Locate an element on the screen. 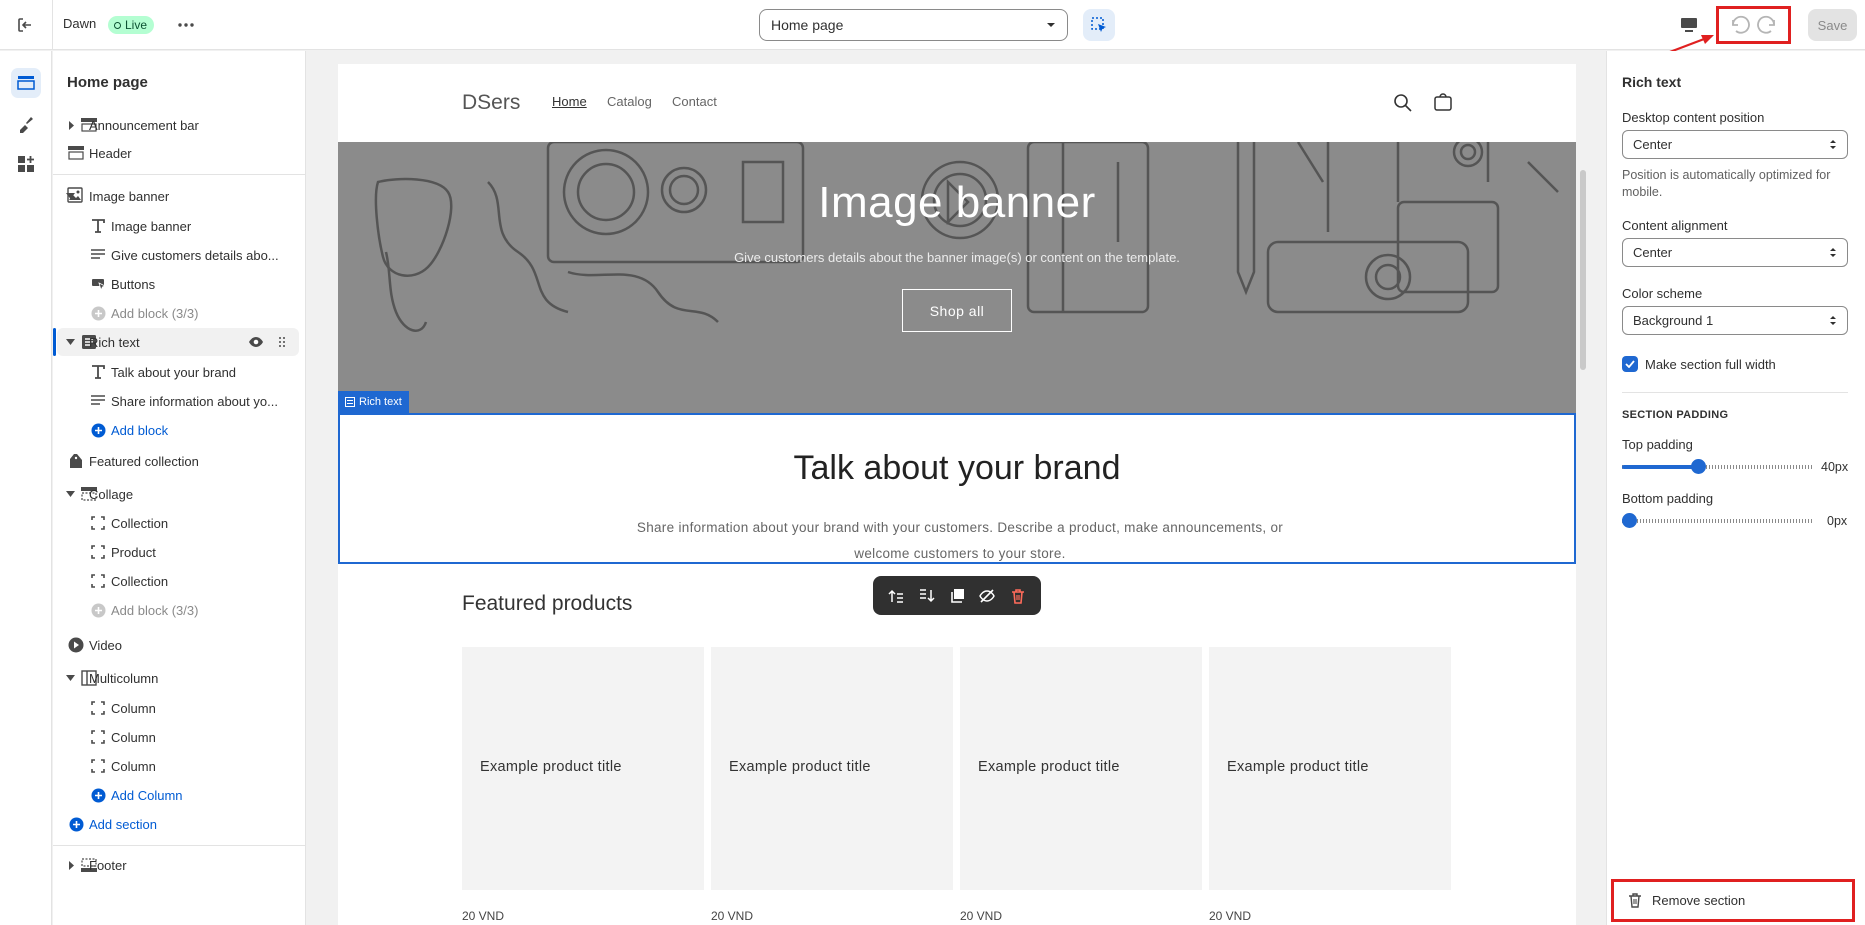  sidebar-item-label: Product is located at coordinates (133, 552).